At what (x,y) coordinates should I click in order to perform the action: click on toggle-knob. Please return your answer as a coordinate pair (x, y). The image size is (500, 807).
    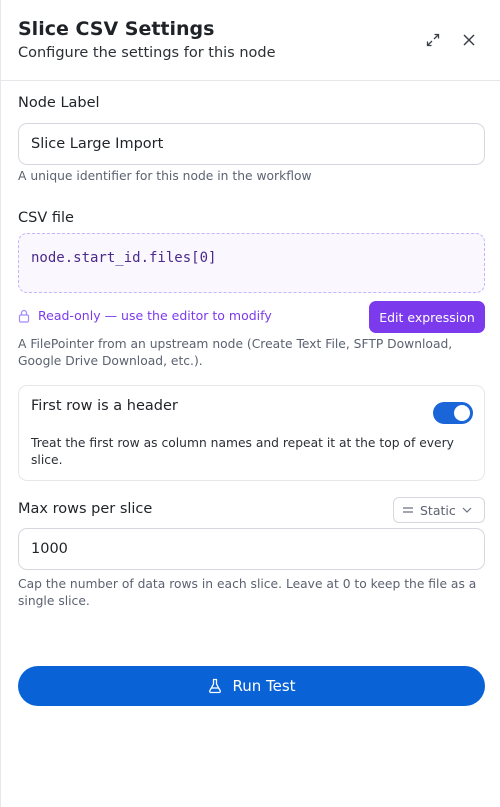
    Looking at the image, I should click on (462, 413).